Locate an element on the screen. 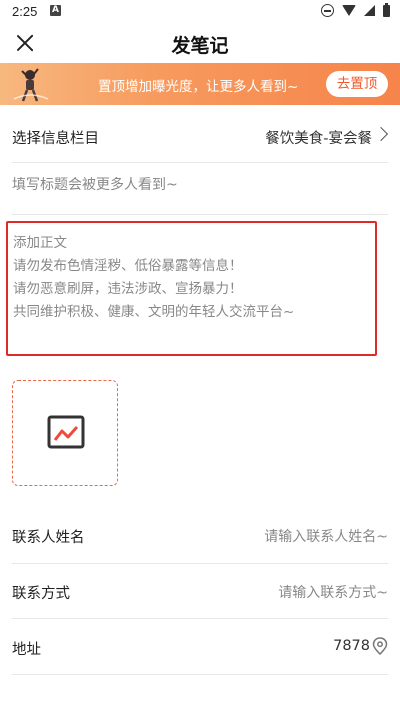 The image size is (400, 710). contact-method-label: 联系方式 is located at coordinates (41, 594).